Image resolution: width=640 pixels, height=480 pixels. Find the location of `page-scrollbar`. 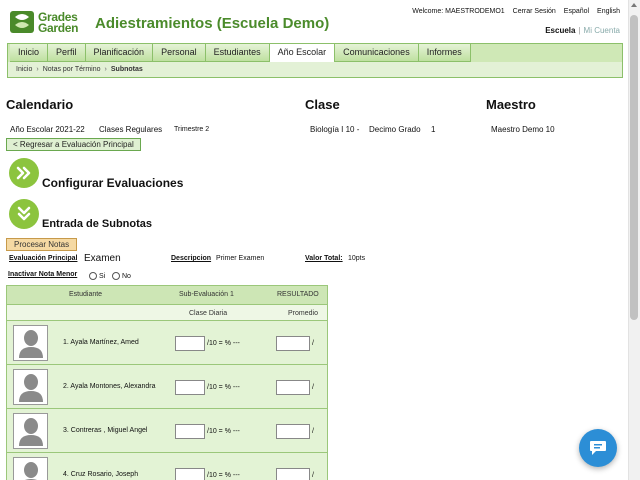

page-scrollbar is located at coordinates (634, 240).